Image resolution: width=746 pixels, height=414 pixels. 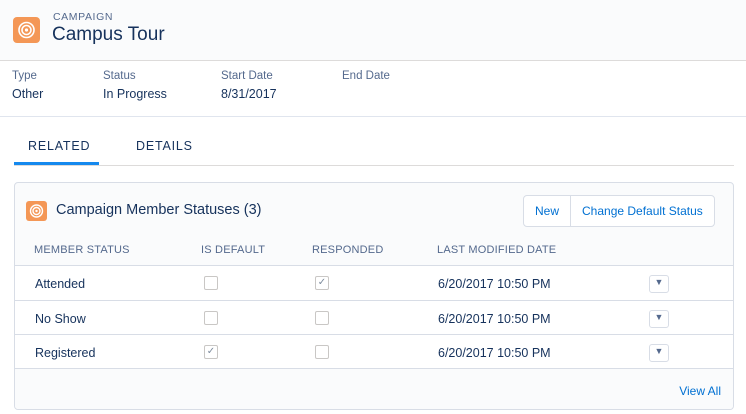 I want to click on is-default-checkbox: ✓, so click(x=211, y=352).